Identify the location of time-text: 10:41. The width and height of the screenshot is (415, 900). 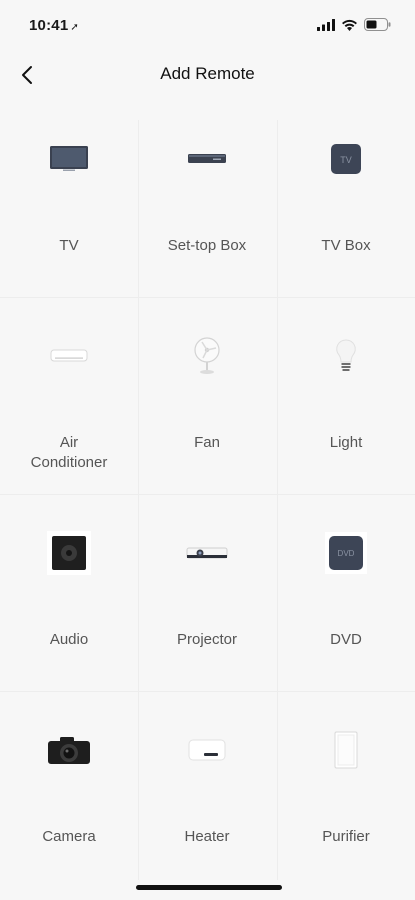
(49, 25).